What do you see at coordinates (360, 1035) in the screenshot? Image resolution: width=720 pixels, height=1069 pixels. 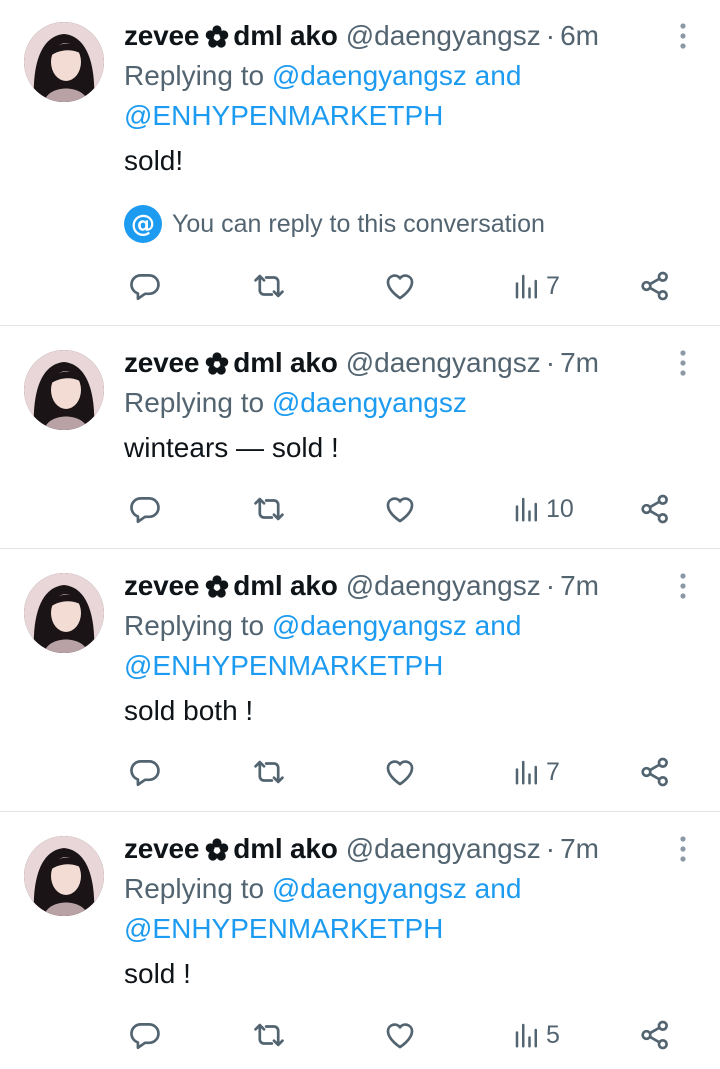 I see `action-bar: 5` at bounding box center [360, 1035].